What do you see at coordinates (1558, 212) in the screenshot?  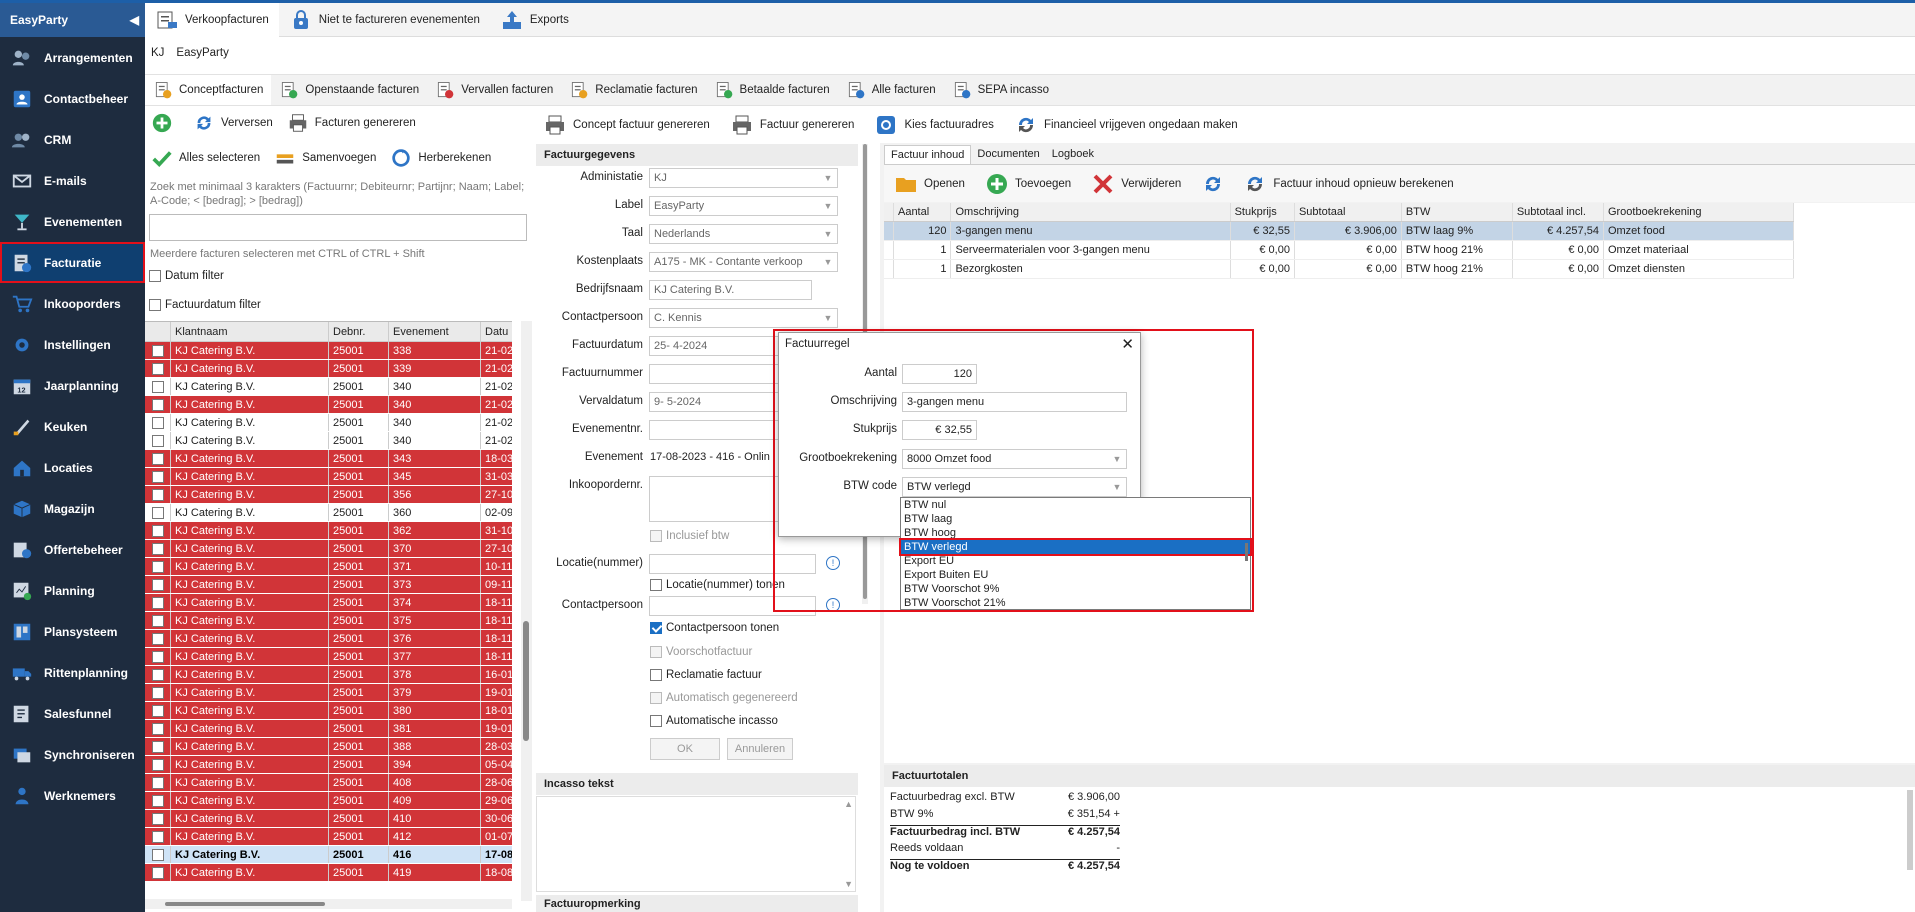 I see `column-header: Subtotaal incl.` at bounding box center [1558, 212].